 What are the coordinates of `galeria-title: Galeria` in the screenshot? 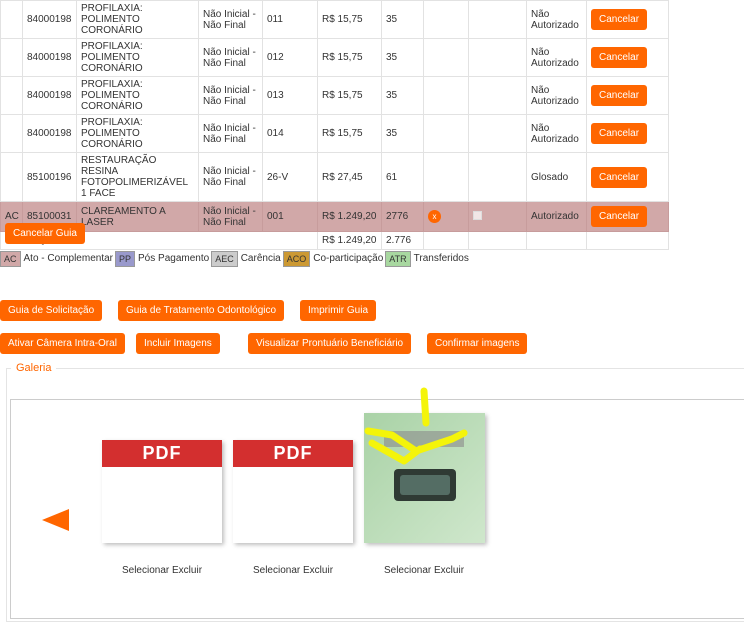 It's located at (34, 368).